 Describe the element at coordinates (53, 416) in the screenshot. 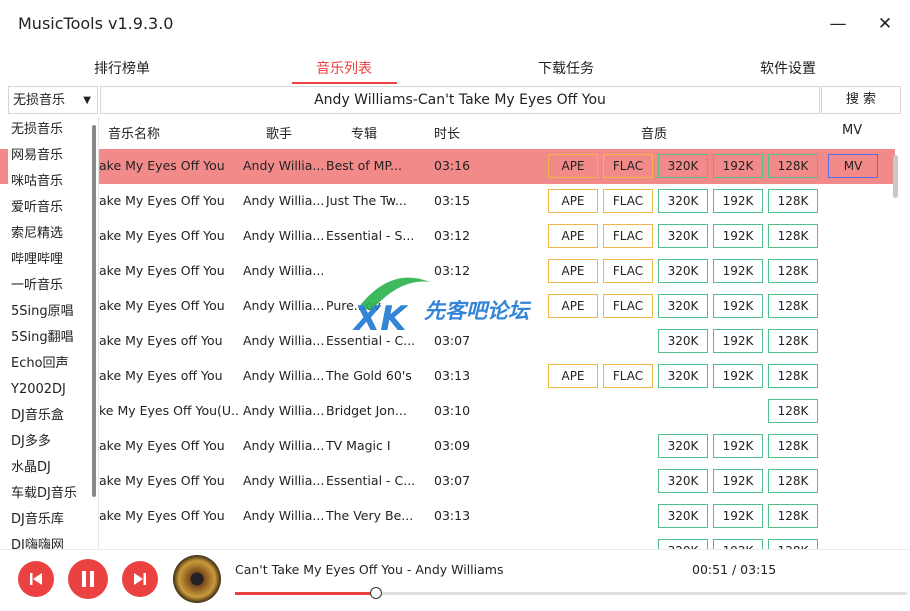

I see `source-option: DJ音乐盒` at that location.